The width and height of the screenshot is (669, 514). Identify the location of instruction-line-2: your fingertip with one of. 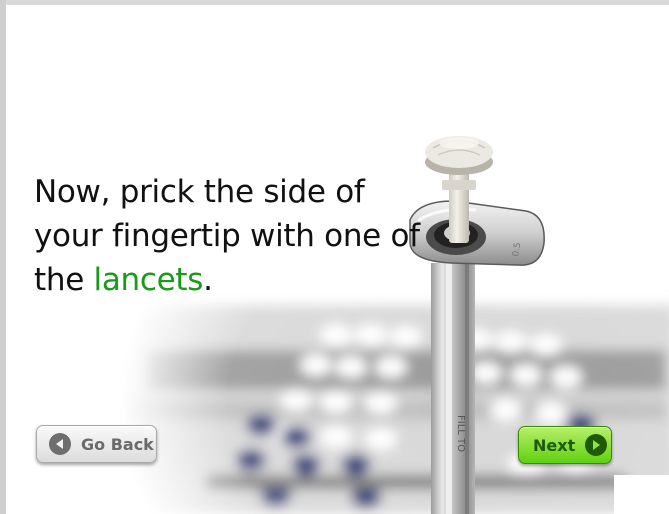
(227, 236).